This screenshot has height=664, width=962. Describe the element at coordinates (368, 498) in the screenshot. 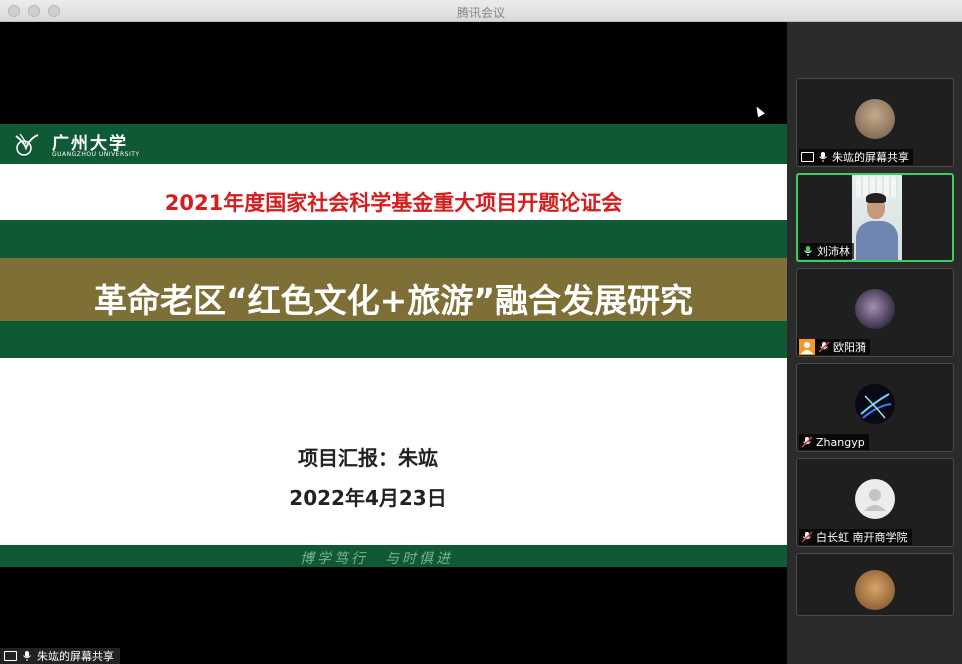

I see `slide-date: 2022年4月23日` at that location.